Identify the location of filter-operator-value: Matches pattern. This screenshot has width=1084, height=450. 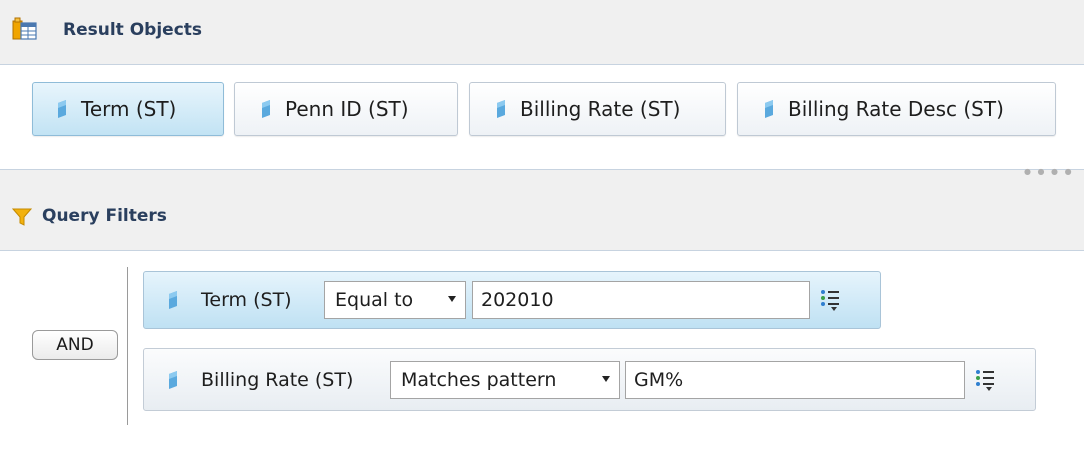
(479, 379).